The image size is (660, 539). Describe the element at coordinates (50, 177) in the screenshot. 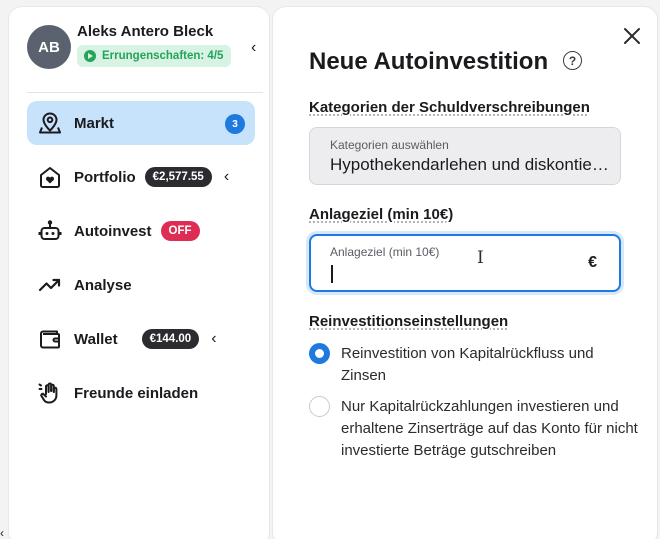

I see `heart-bag-icon` at that location.